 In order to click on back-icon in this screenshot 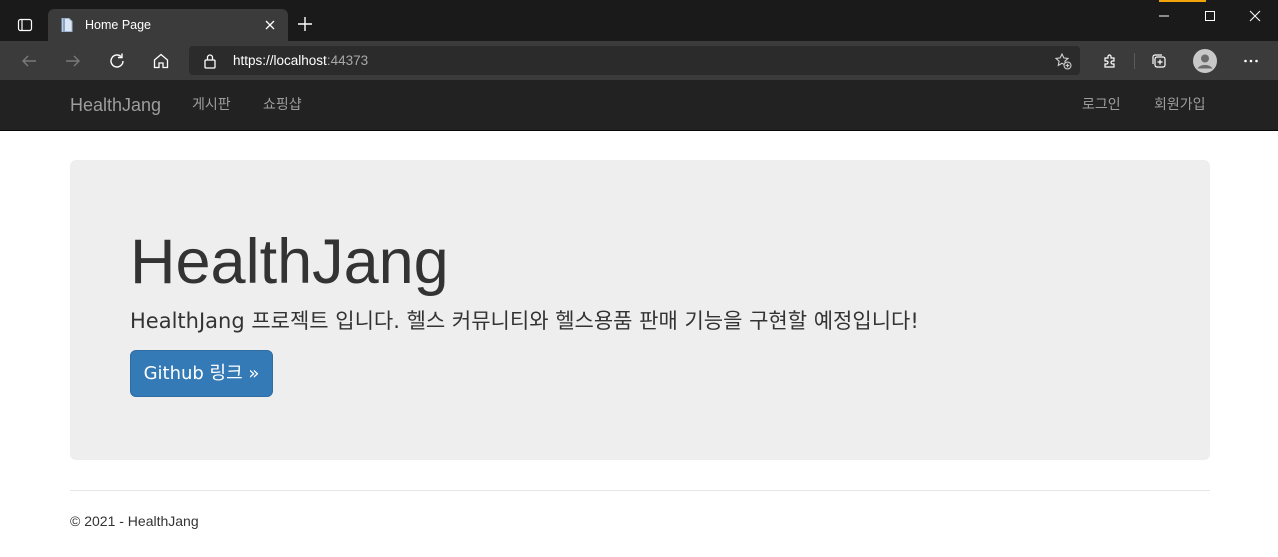, I will do `click(29, 61)`.